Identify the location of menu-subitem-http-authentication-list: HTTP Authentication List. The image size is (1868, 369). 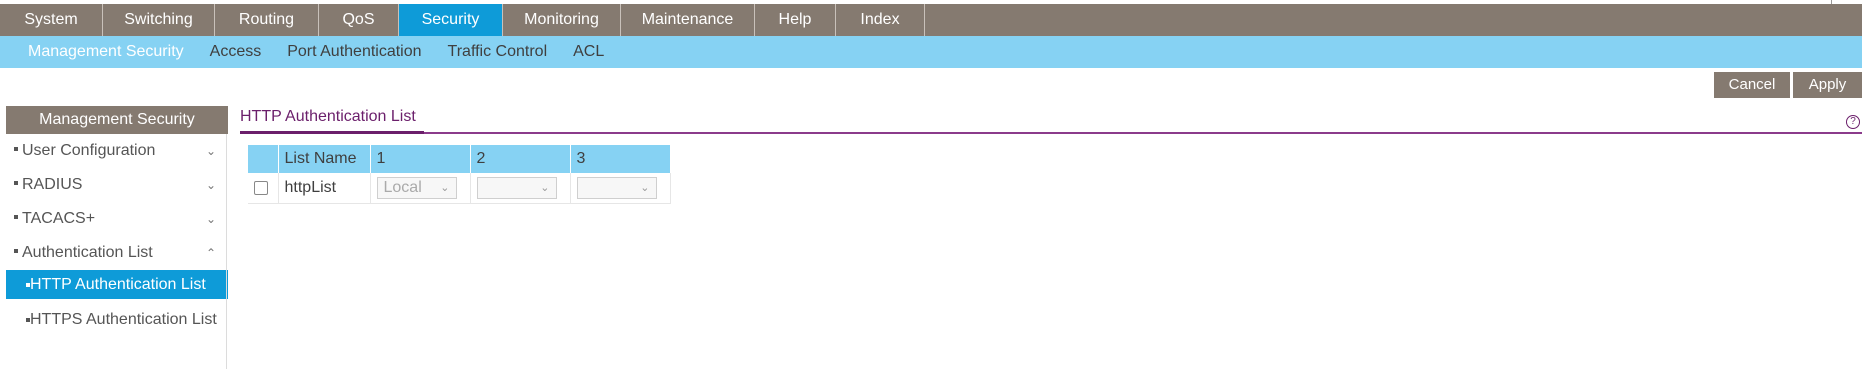
(117, 284).